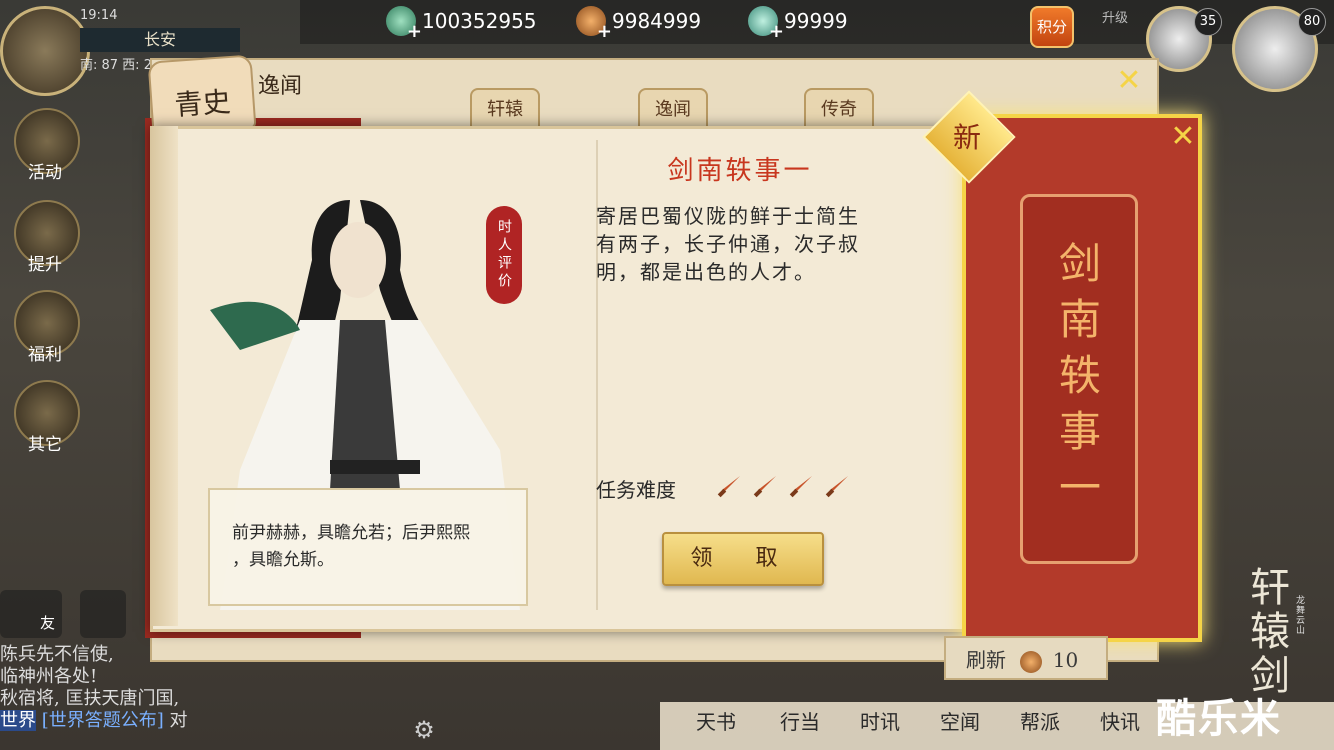  What do you see at coordinates (57, 654) in the screenshot?
I see `chat-line: 陈兵先不信使,` at bounding box center [57, 654].